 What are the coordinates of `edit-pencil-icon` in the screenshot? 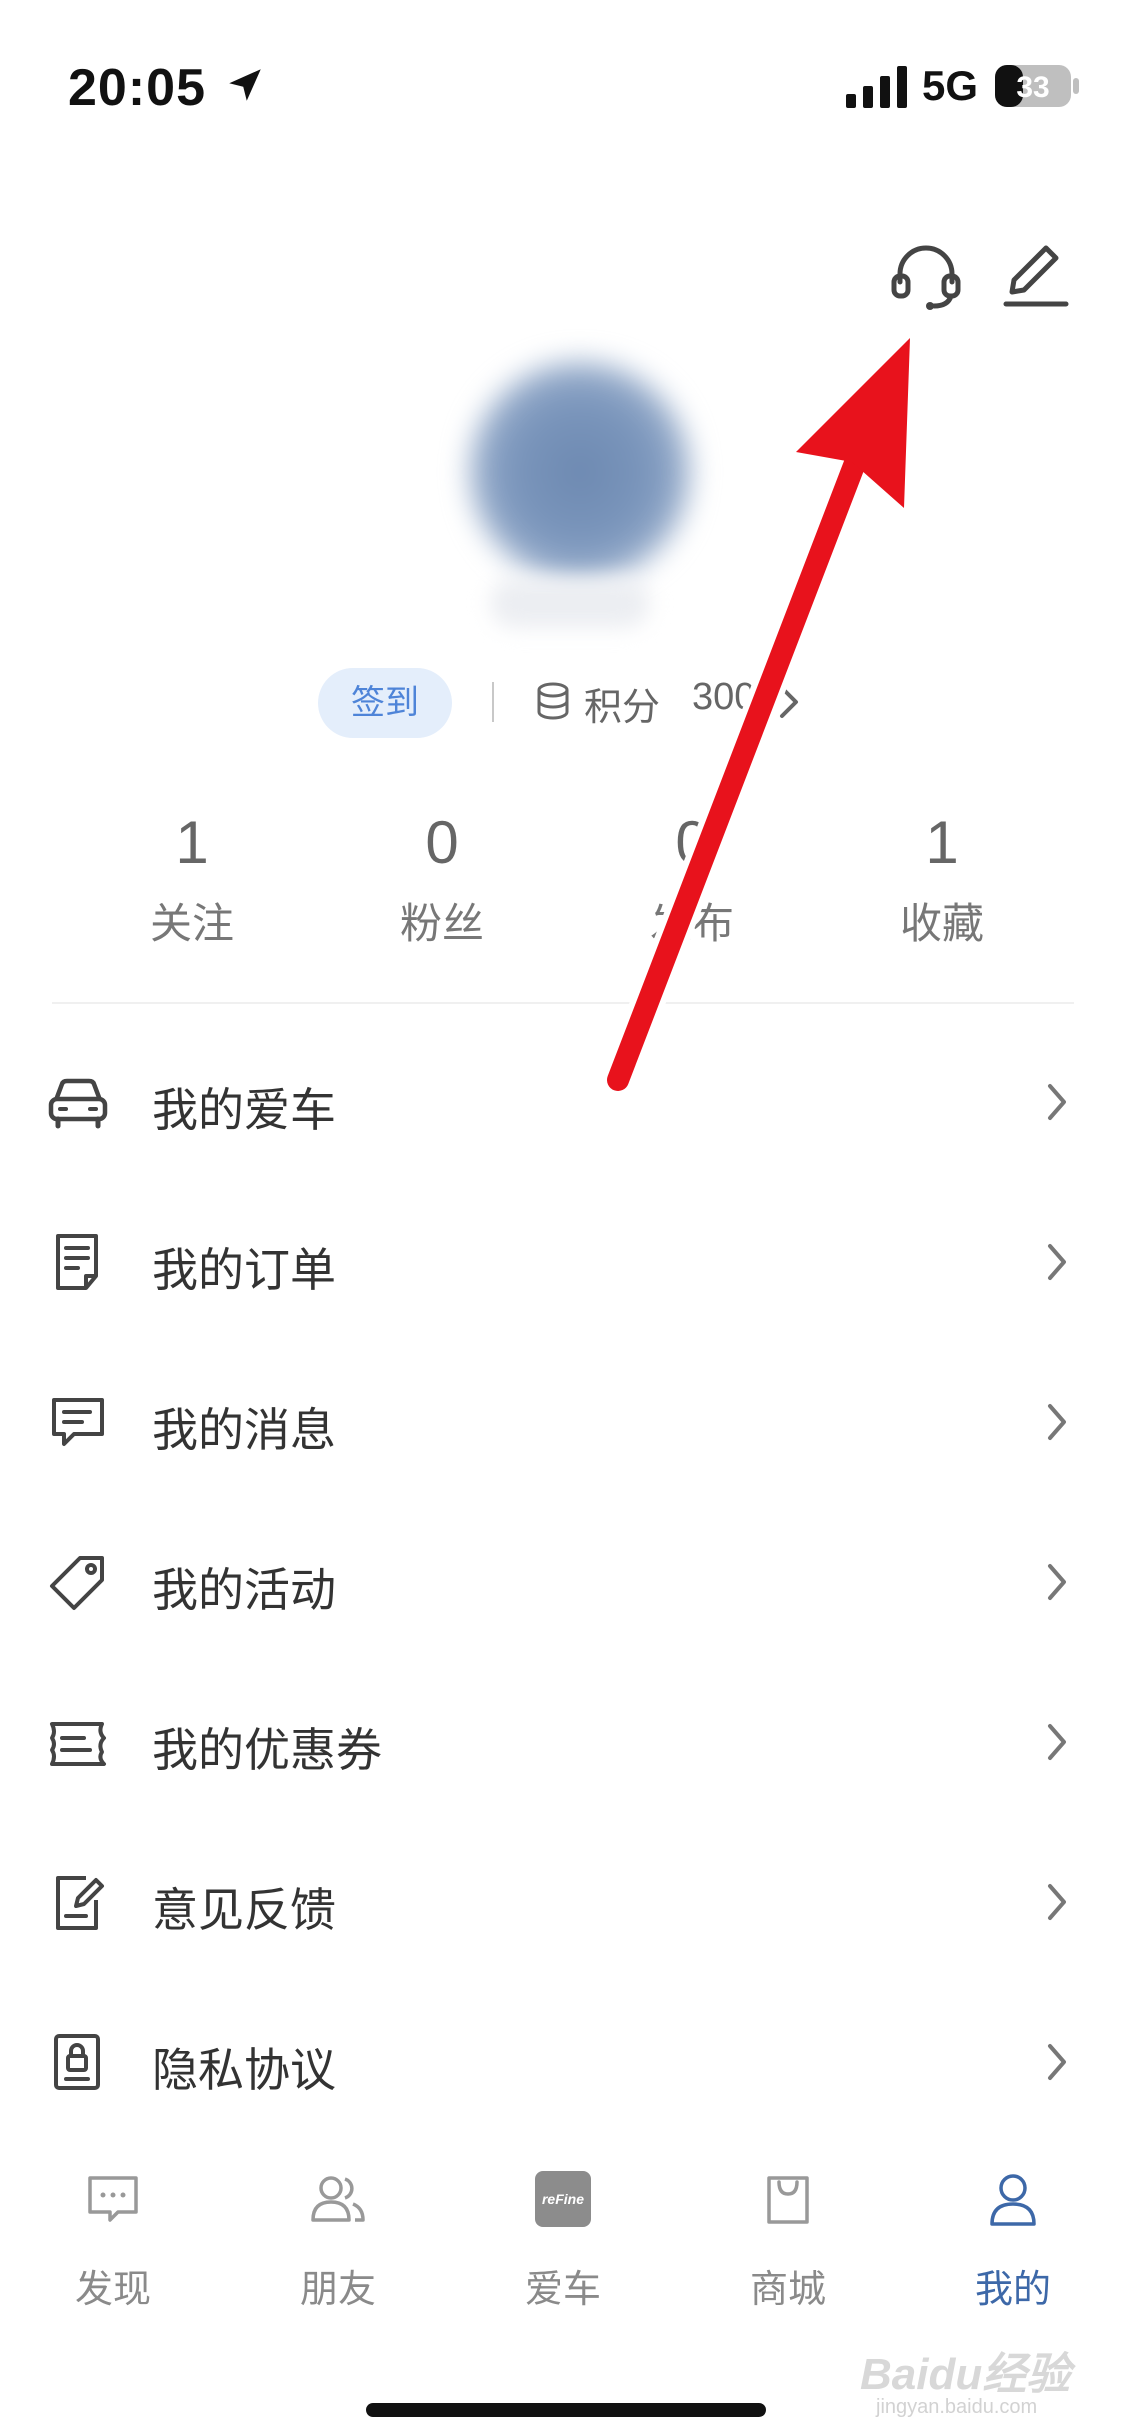 It's located at (1036, 276).